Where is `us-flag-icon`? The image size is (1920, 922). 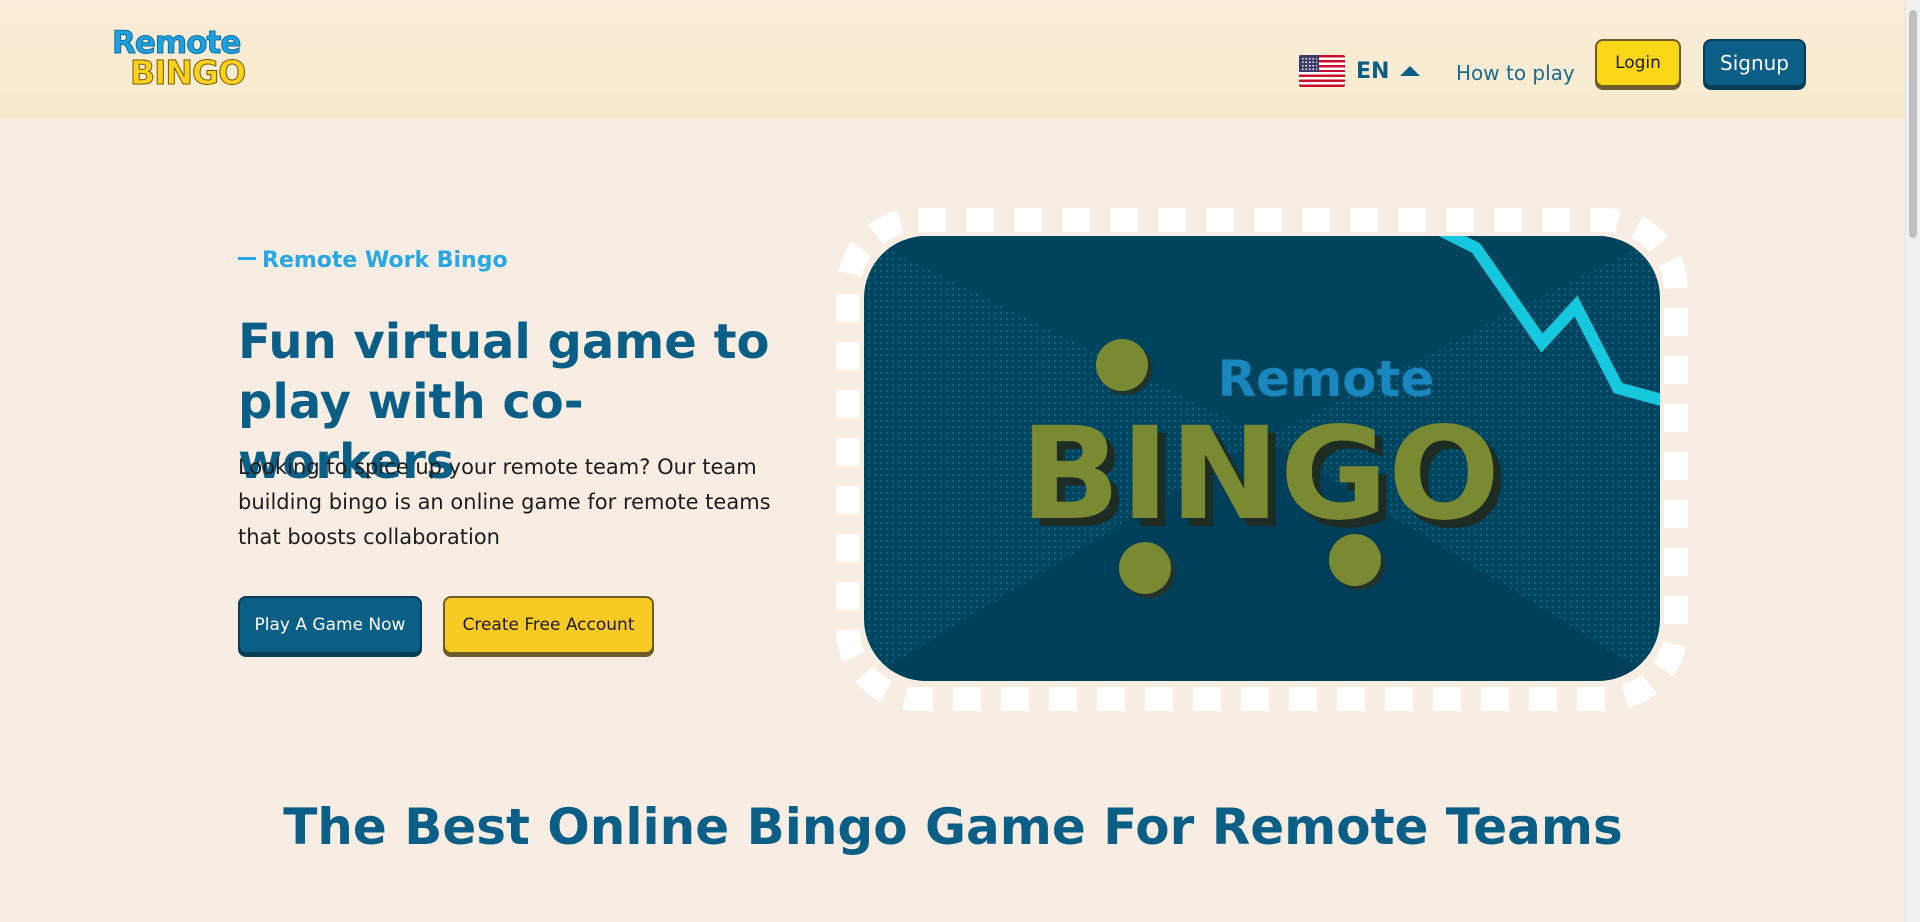
us-flag-icon is located at coordinates (1322, 71).